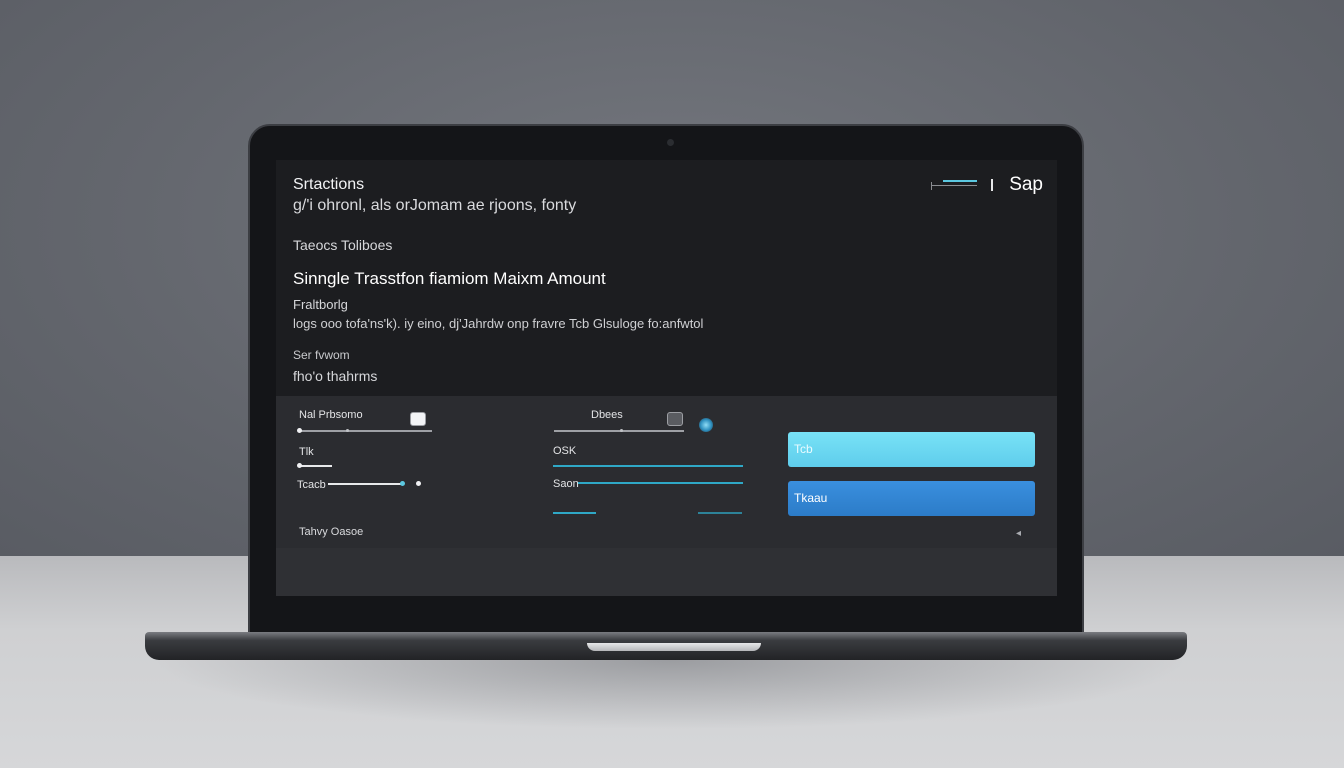 This screenshot has height=768, width=1344. Describe the element at coordinates (299, 465) in the screenshot. I see `slider-2-knob` at that location.